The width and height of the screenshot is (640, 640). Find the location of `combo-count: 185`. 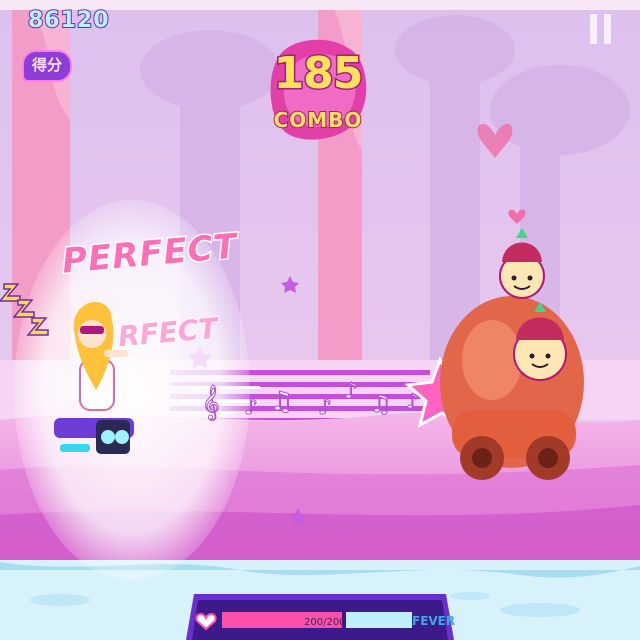

combo-count: 185 is located at coordinates (318, 74).